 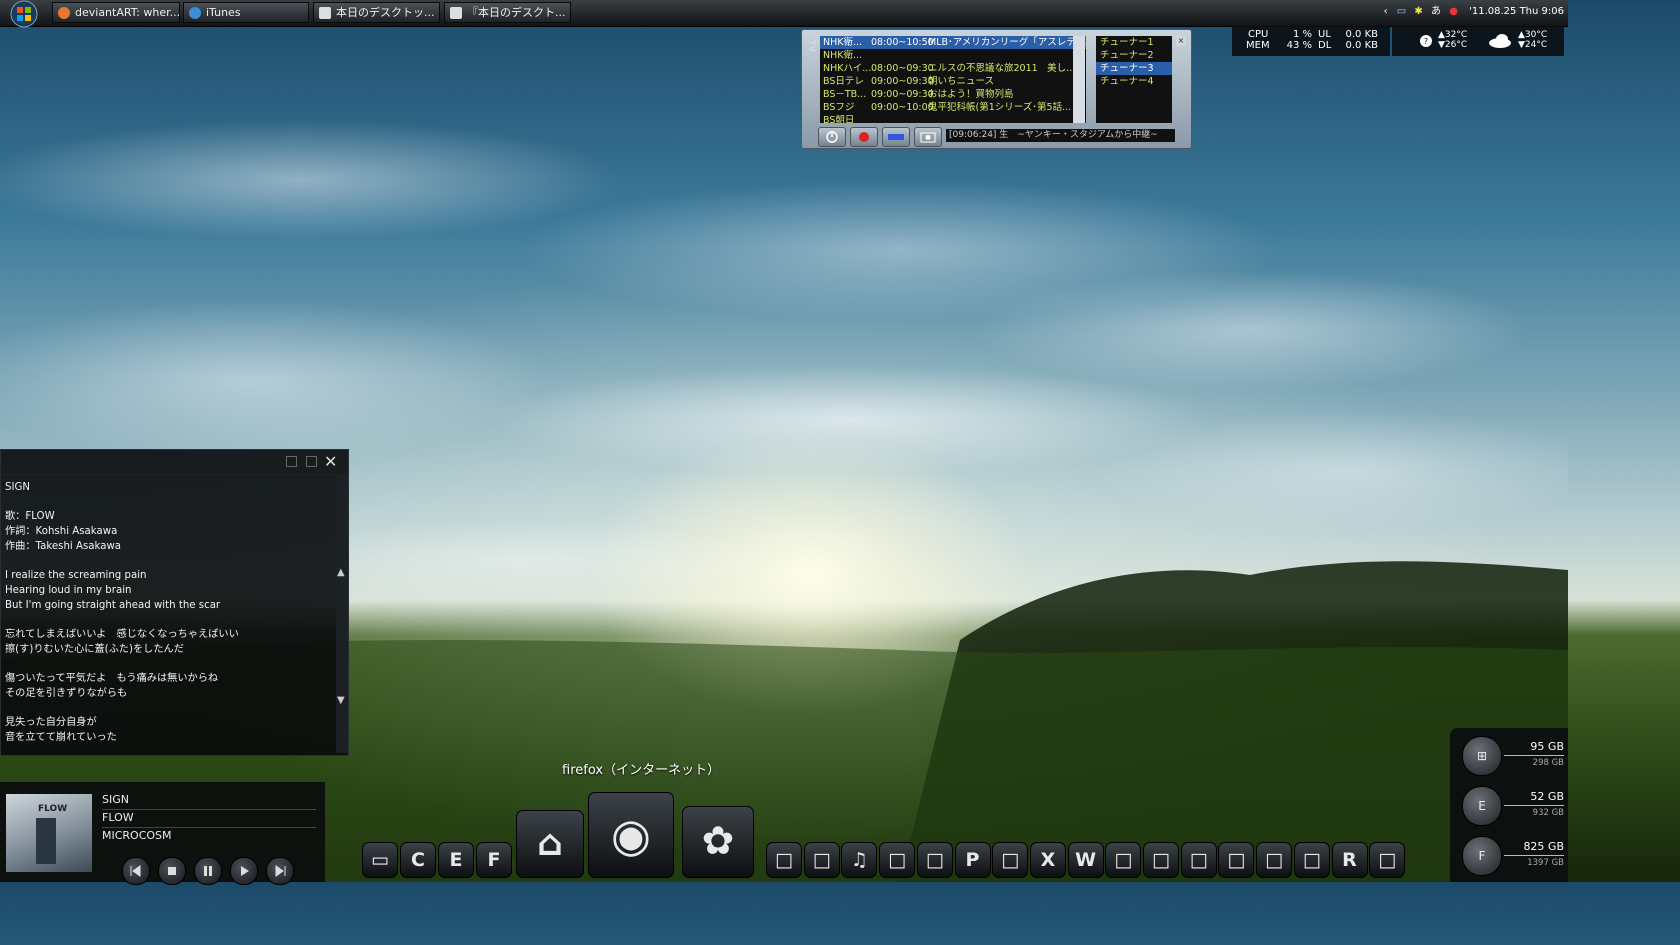 What do you see at coordinates (832, 137) in the screenshot?
I see `power-button` at bounding box center [832, 137].